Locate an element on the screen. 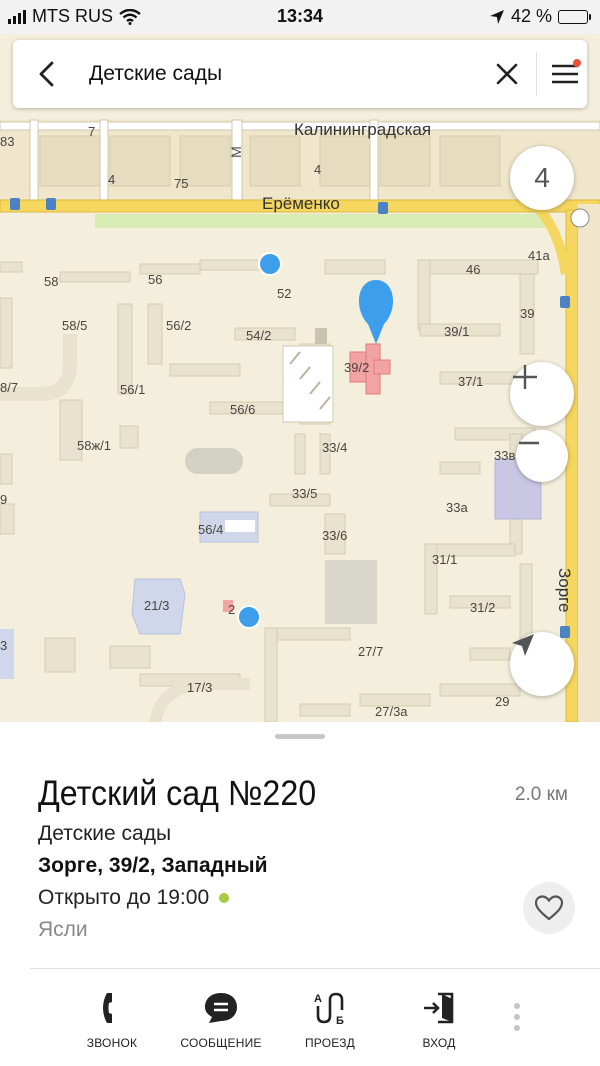 The height and width of the screenshot is (1066, 600). house-number: 56/2 is located at coordinates (179, 325).